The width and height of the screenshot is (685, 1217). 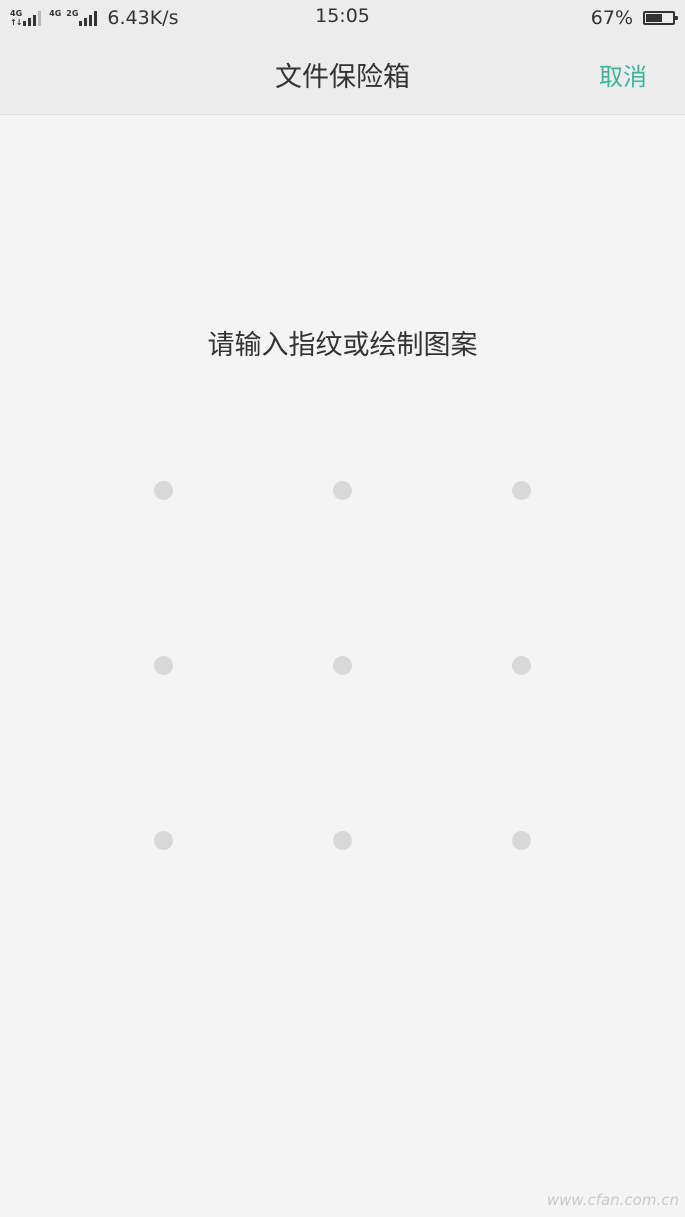 I want to click on battery-fill, so click(x=654, y=18).